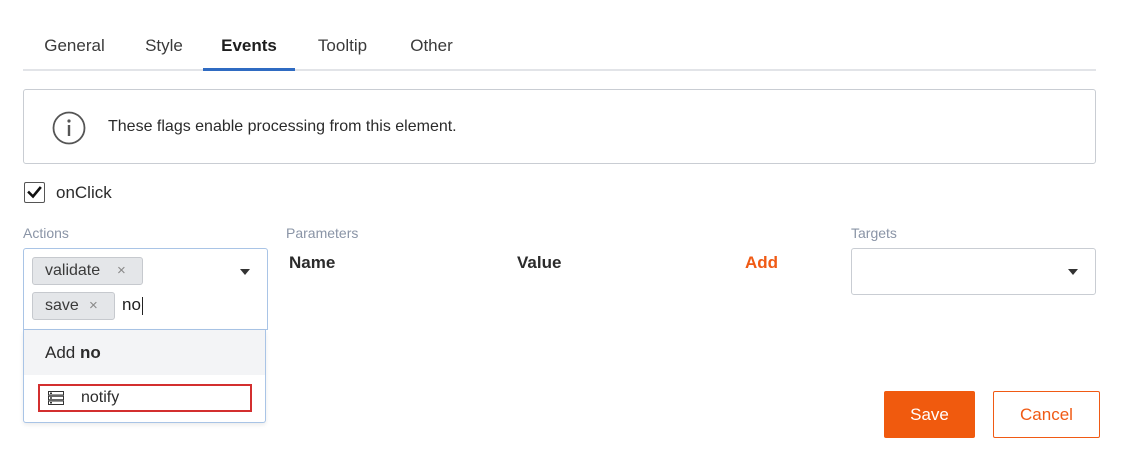 Image resolution: width=1121 pixels, height=456 pixels. What do you see at coordinates (145, 398) in the screenshot?
I see `option-notify: notify` at bounding box center [145, 398].